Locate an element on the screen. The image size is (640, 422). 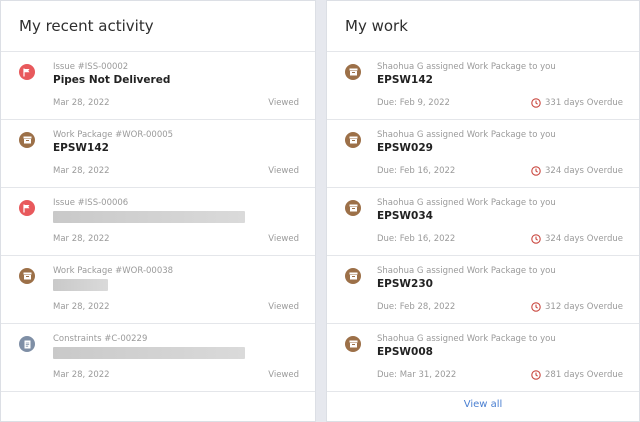
overdue-text: 281 days Overdue is located at coordinates (584, 375).